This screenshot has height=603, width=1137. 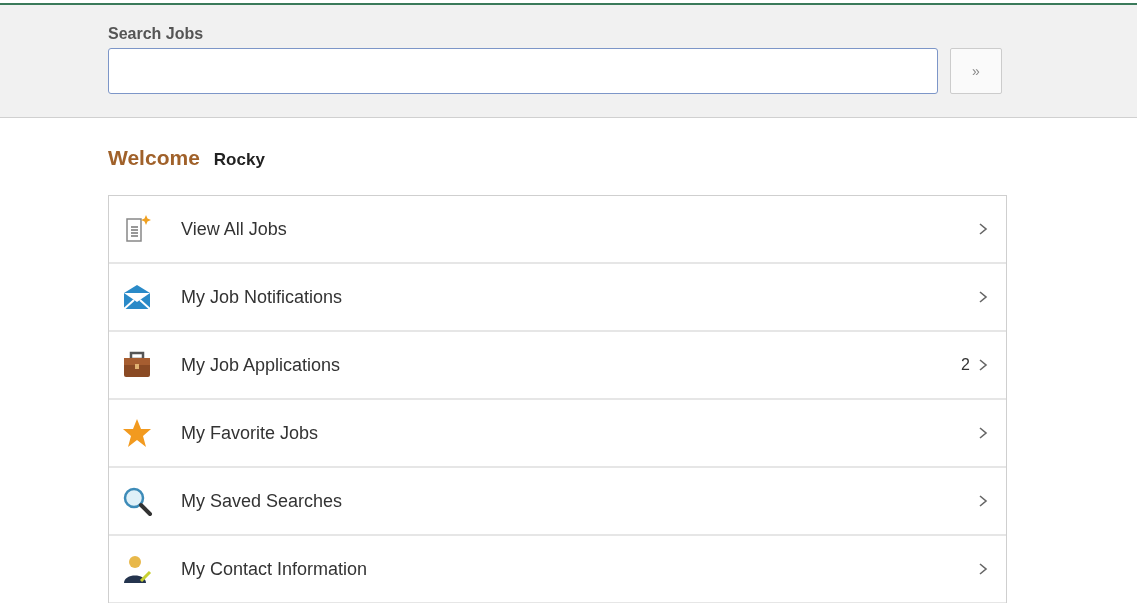 I want to click on menu-item-label: My Saved Searches, so click(x=262, y=501).